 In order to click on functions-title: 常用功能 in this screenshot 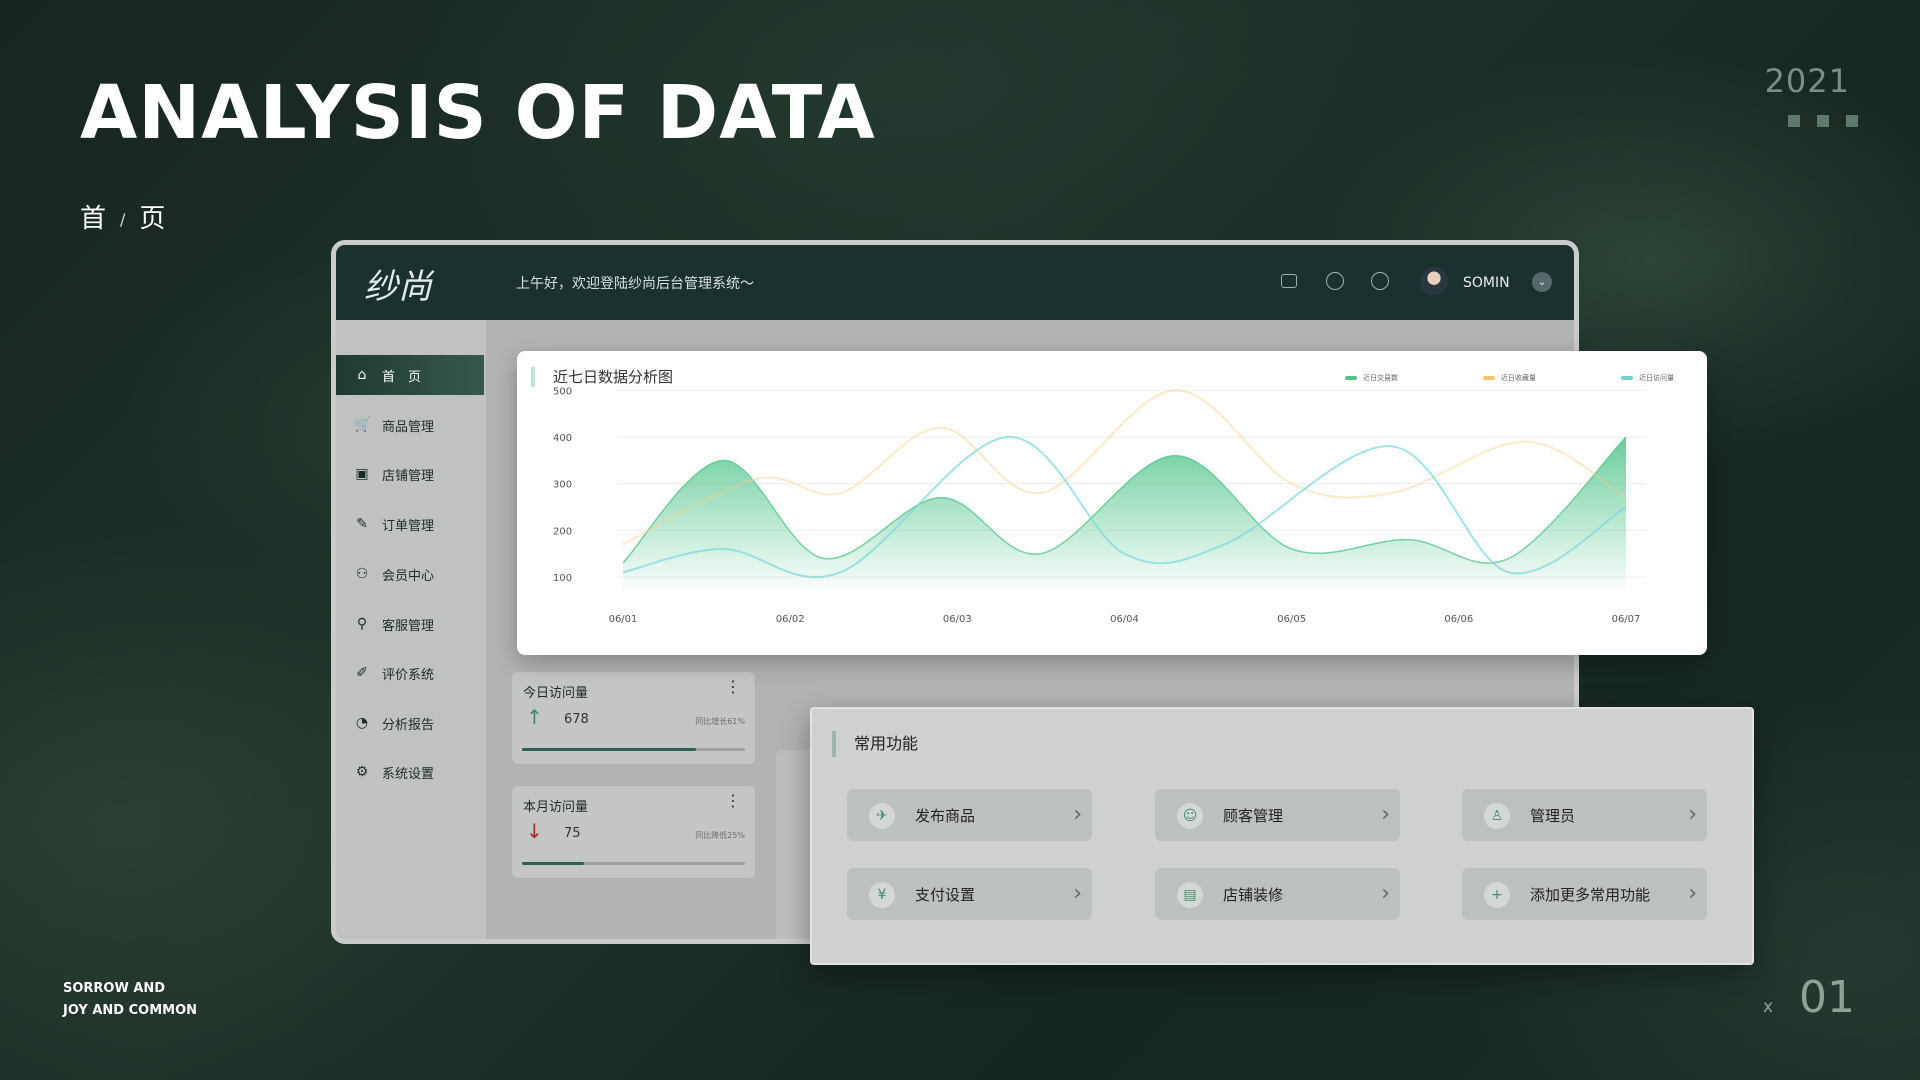, I will do `click(875, 744)`.